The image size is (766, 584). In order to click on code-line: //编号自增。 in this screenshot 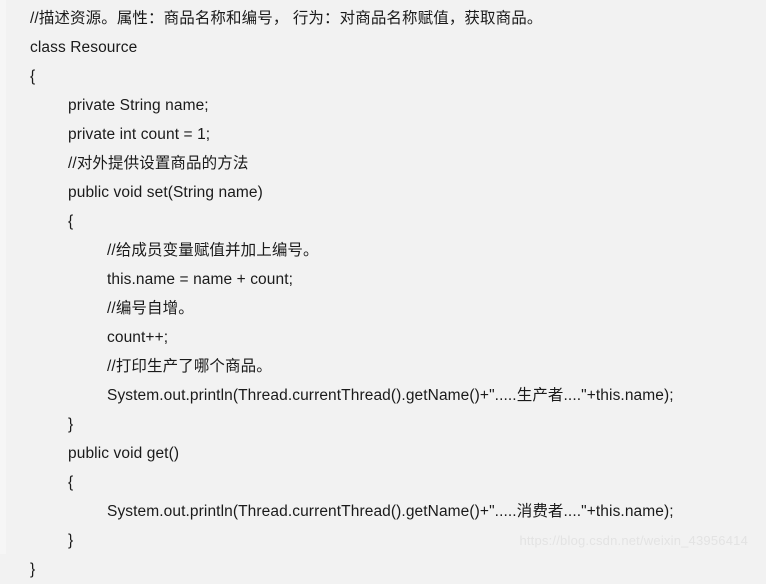, I will do `click(150, 308)`.